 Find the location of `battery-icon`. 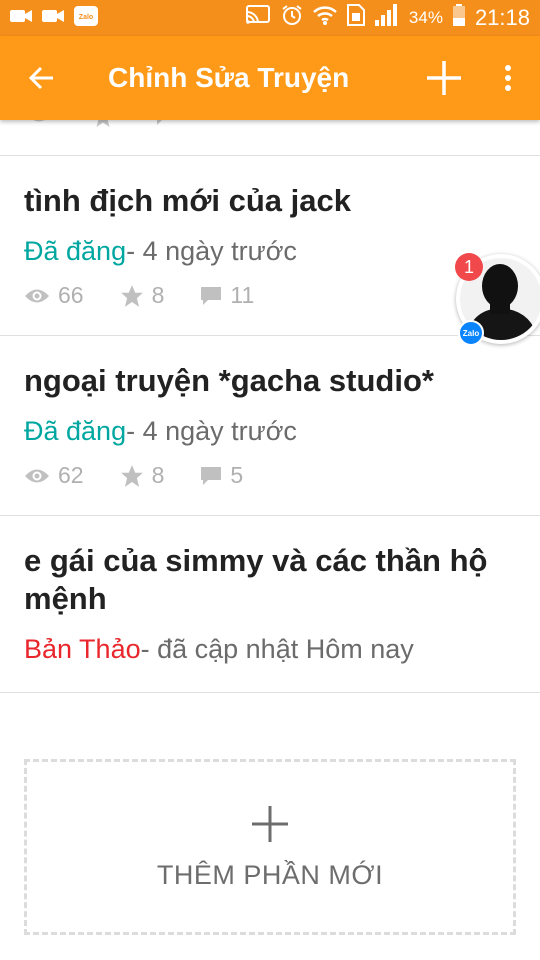

battery-icon is located at coordinates (458, 18).